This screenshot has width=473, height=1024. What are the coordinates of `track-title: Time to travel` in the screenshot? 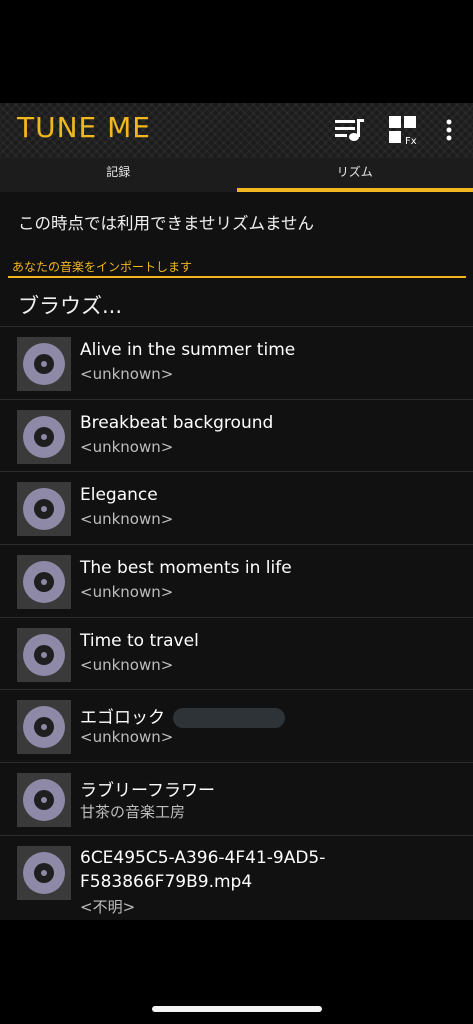 It's located at (139, 640).